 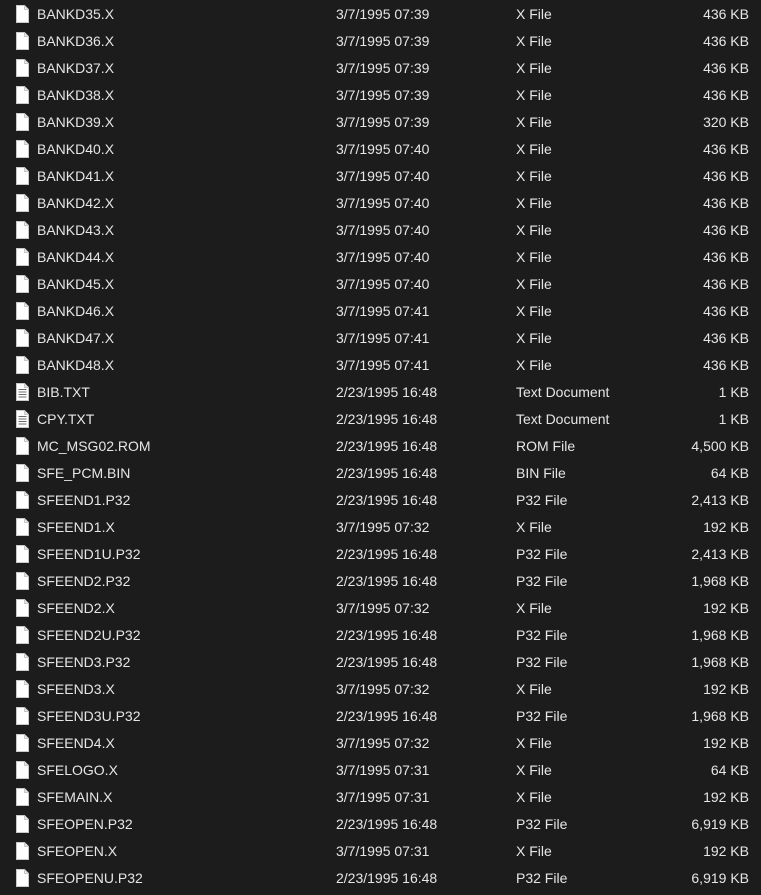 I want to click on file-name: SFEEND3.X, so click(x=76, y=689).